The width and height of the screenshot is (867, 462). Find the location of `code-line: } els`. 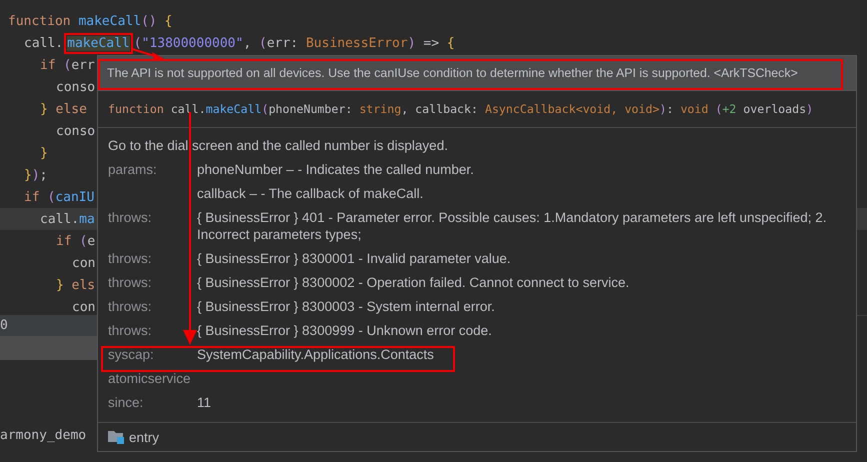

code-line: } els is located at coordinates (75, 285).